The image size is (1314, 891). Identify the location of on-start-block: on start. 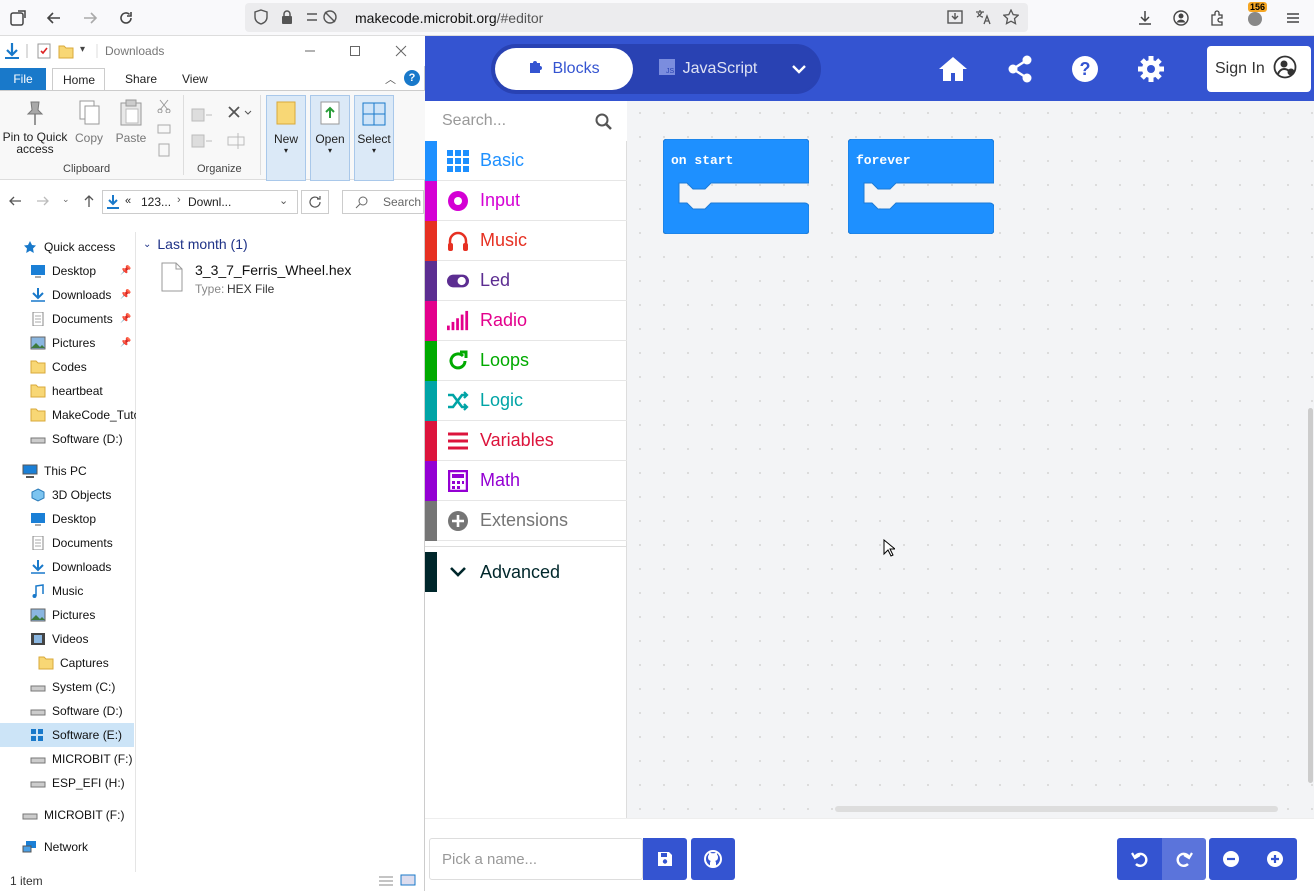
(736, 186).